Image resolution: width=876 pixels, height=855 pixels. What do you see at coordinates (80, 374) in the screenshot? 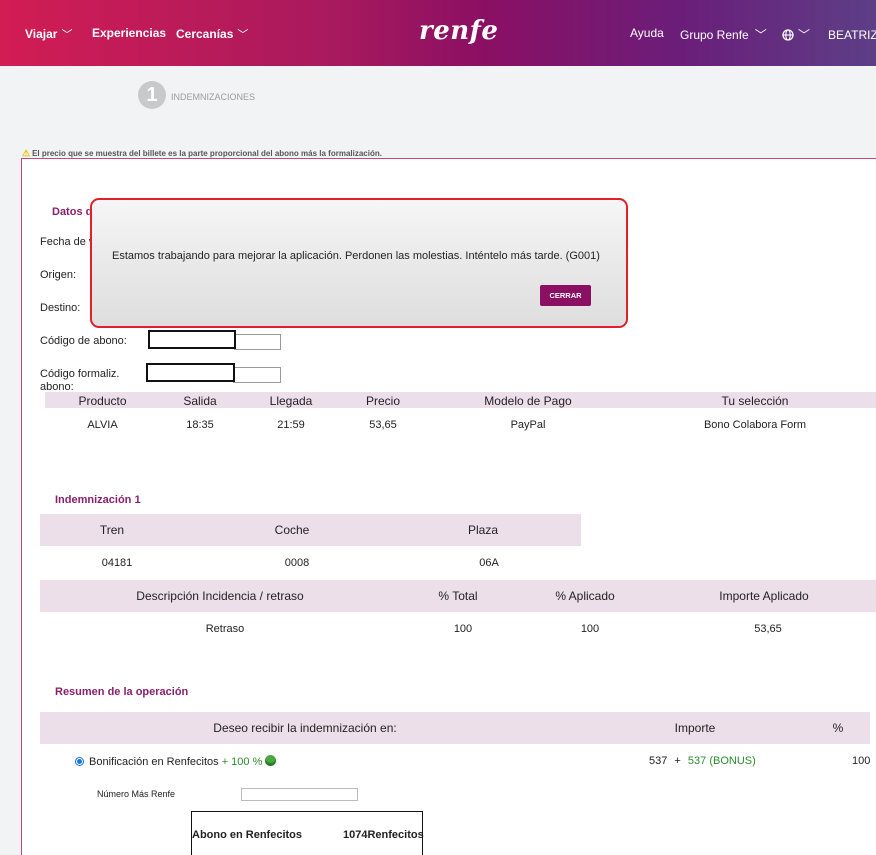
I see `codigo-formaliz-label: Código formaliz.` at bounding box center [80, 374].